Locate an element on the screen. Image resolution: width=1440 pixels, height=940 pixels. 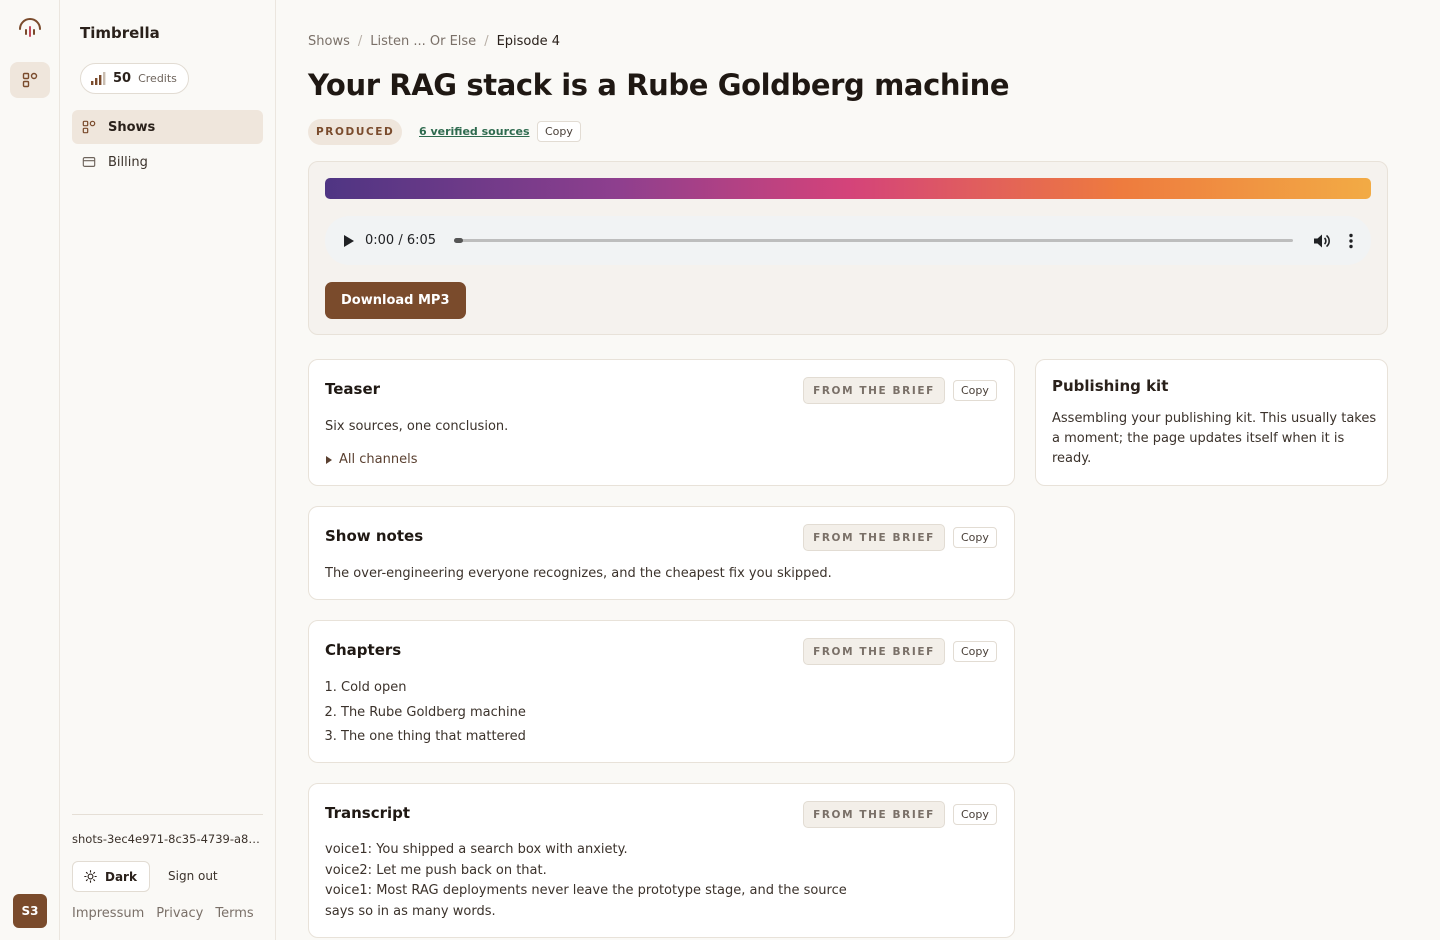
footer-links: Impressum Privacy Terms is located at coordinates (163, 913).